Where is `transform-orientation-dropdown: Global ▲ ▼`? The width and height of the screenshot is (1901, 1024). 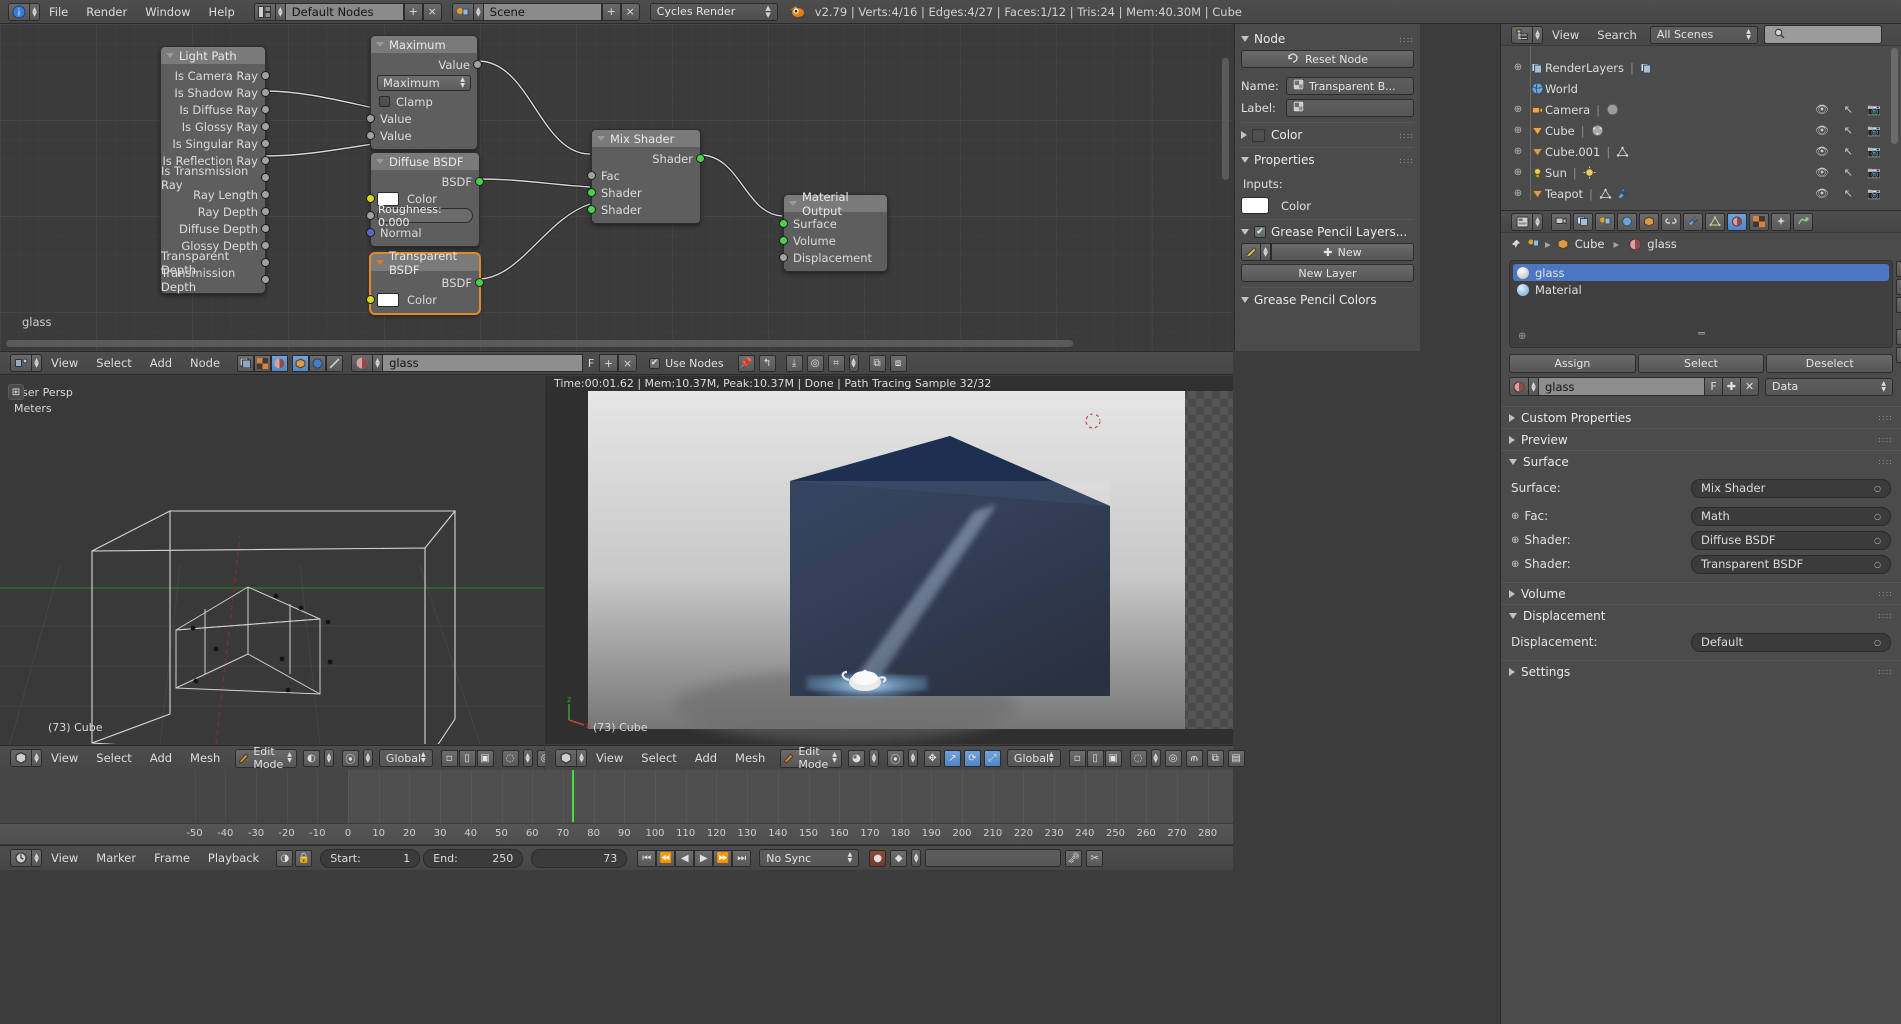
transform-orientation-dropdown: Global ▲ ▼ is located at coordinates (405, 758).